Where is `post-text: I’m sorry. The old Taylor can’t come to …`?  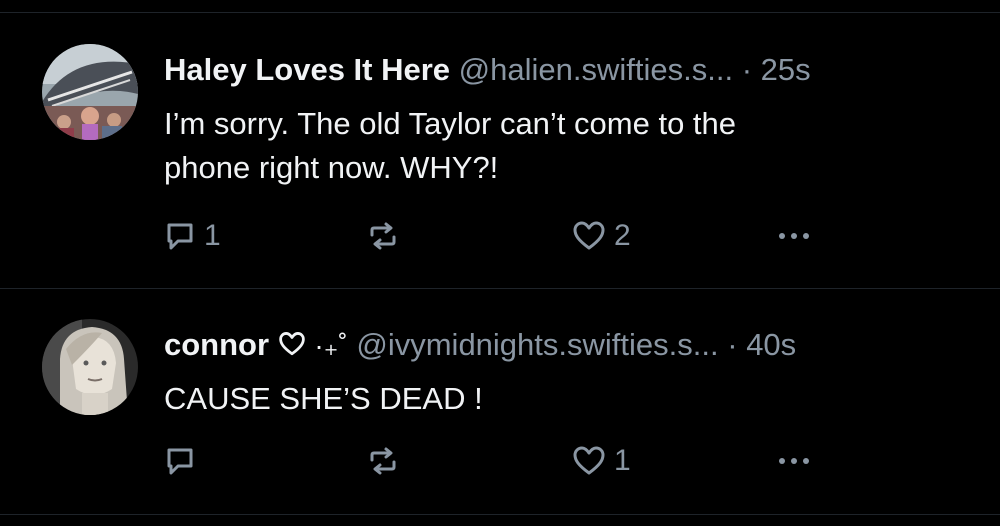 post-text: I’m sorry. The old Taylor can’t come to … is located at coordinates (564, 146).